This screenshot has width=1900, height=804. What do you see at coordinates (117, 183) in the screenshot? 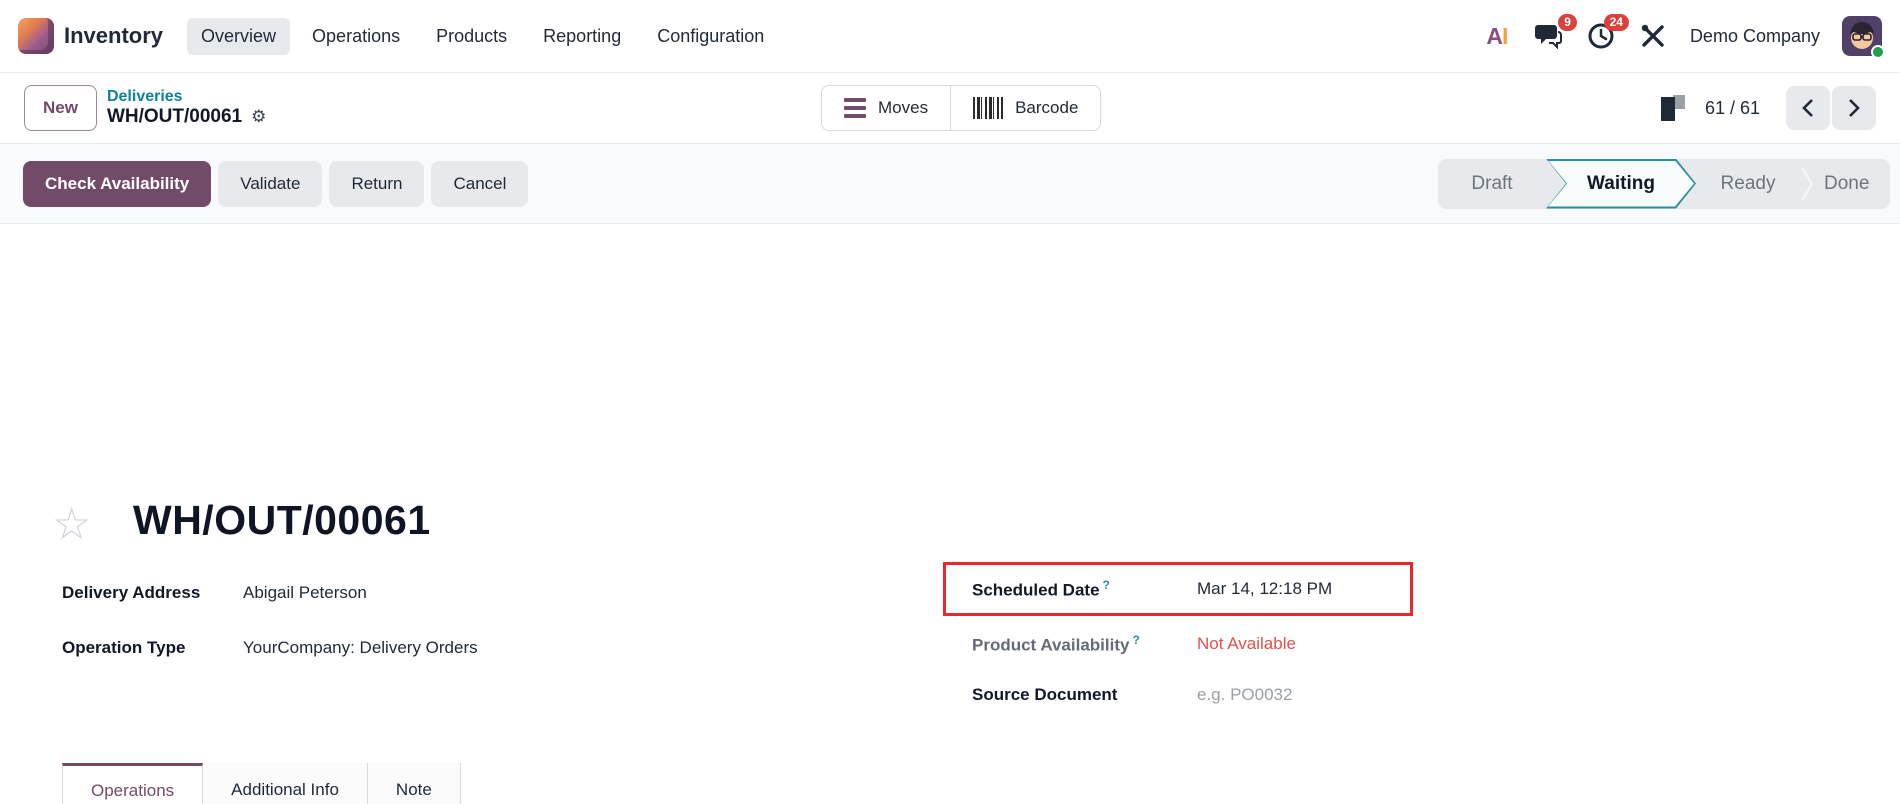
I see `check-availability-button: Check Availability` at bounding box center [117, 183].